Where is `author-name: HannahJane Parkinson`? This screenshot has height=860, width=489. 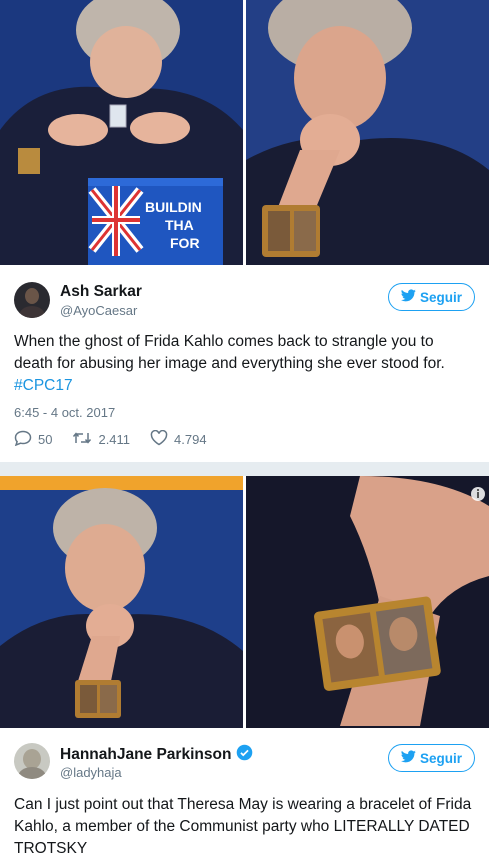
author-name: HannahJane Parkinson is located at coordinates (156, 755).